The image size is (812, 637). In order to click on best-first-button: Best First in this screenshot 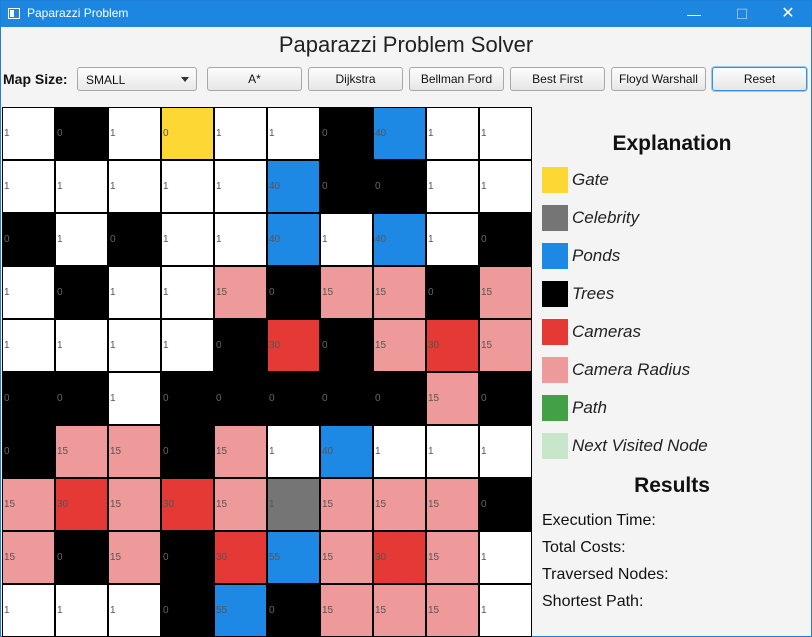, I will do `click(557, 79)`.